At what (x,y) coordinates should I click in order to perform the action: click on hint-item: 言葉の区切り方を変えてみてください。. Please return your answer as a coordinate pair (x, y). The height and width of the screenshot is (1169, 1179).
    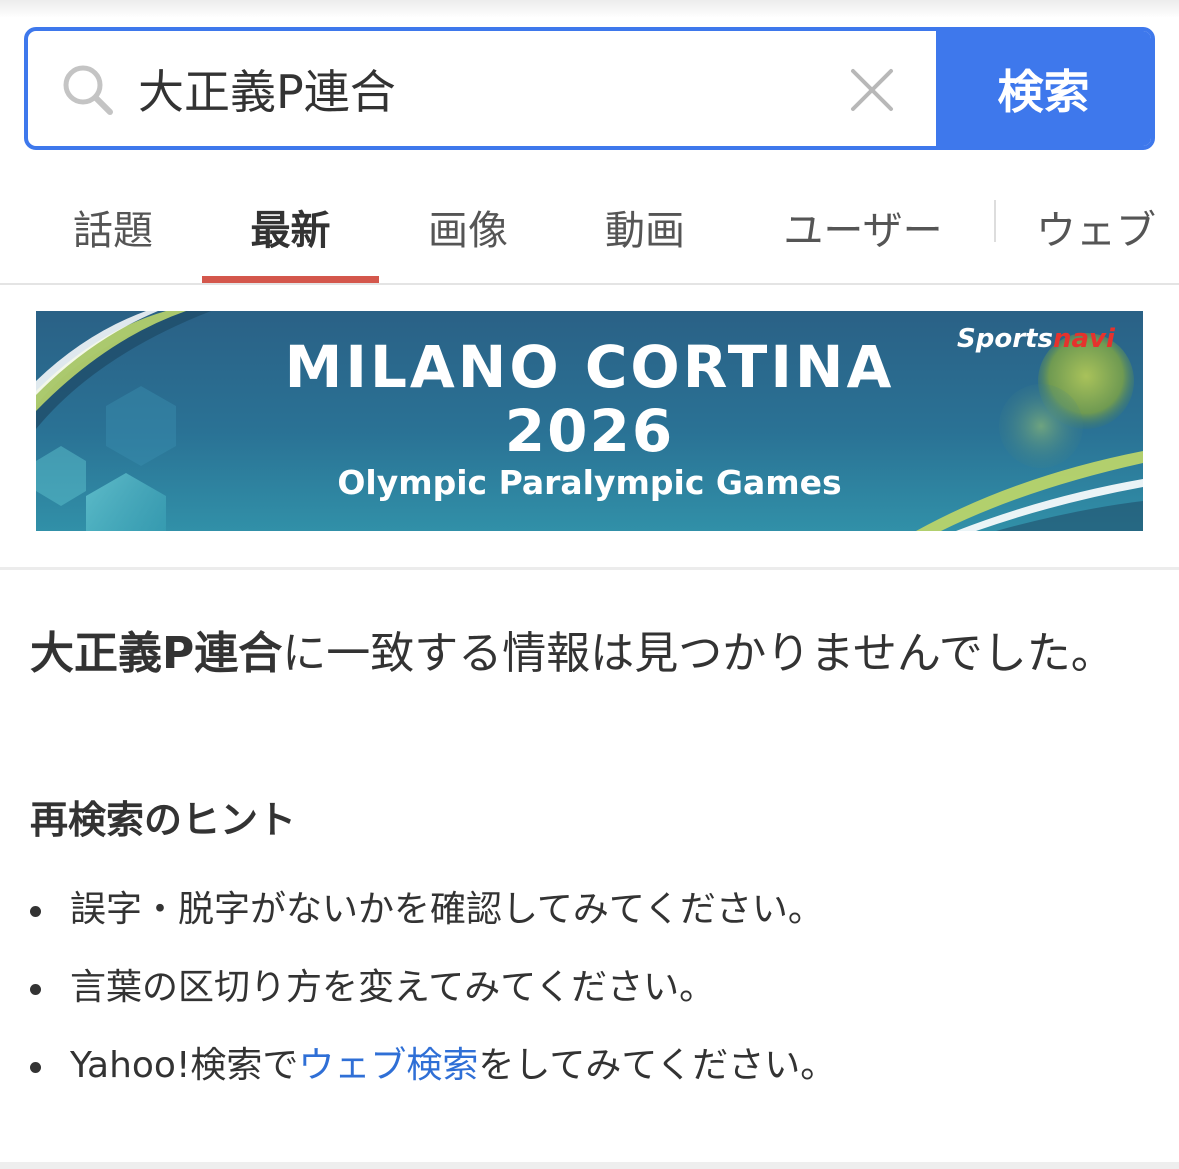
    Looking at the image, I should click on (590, 997).